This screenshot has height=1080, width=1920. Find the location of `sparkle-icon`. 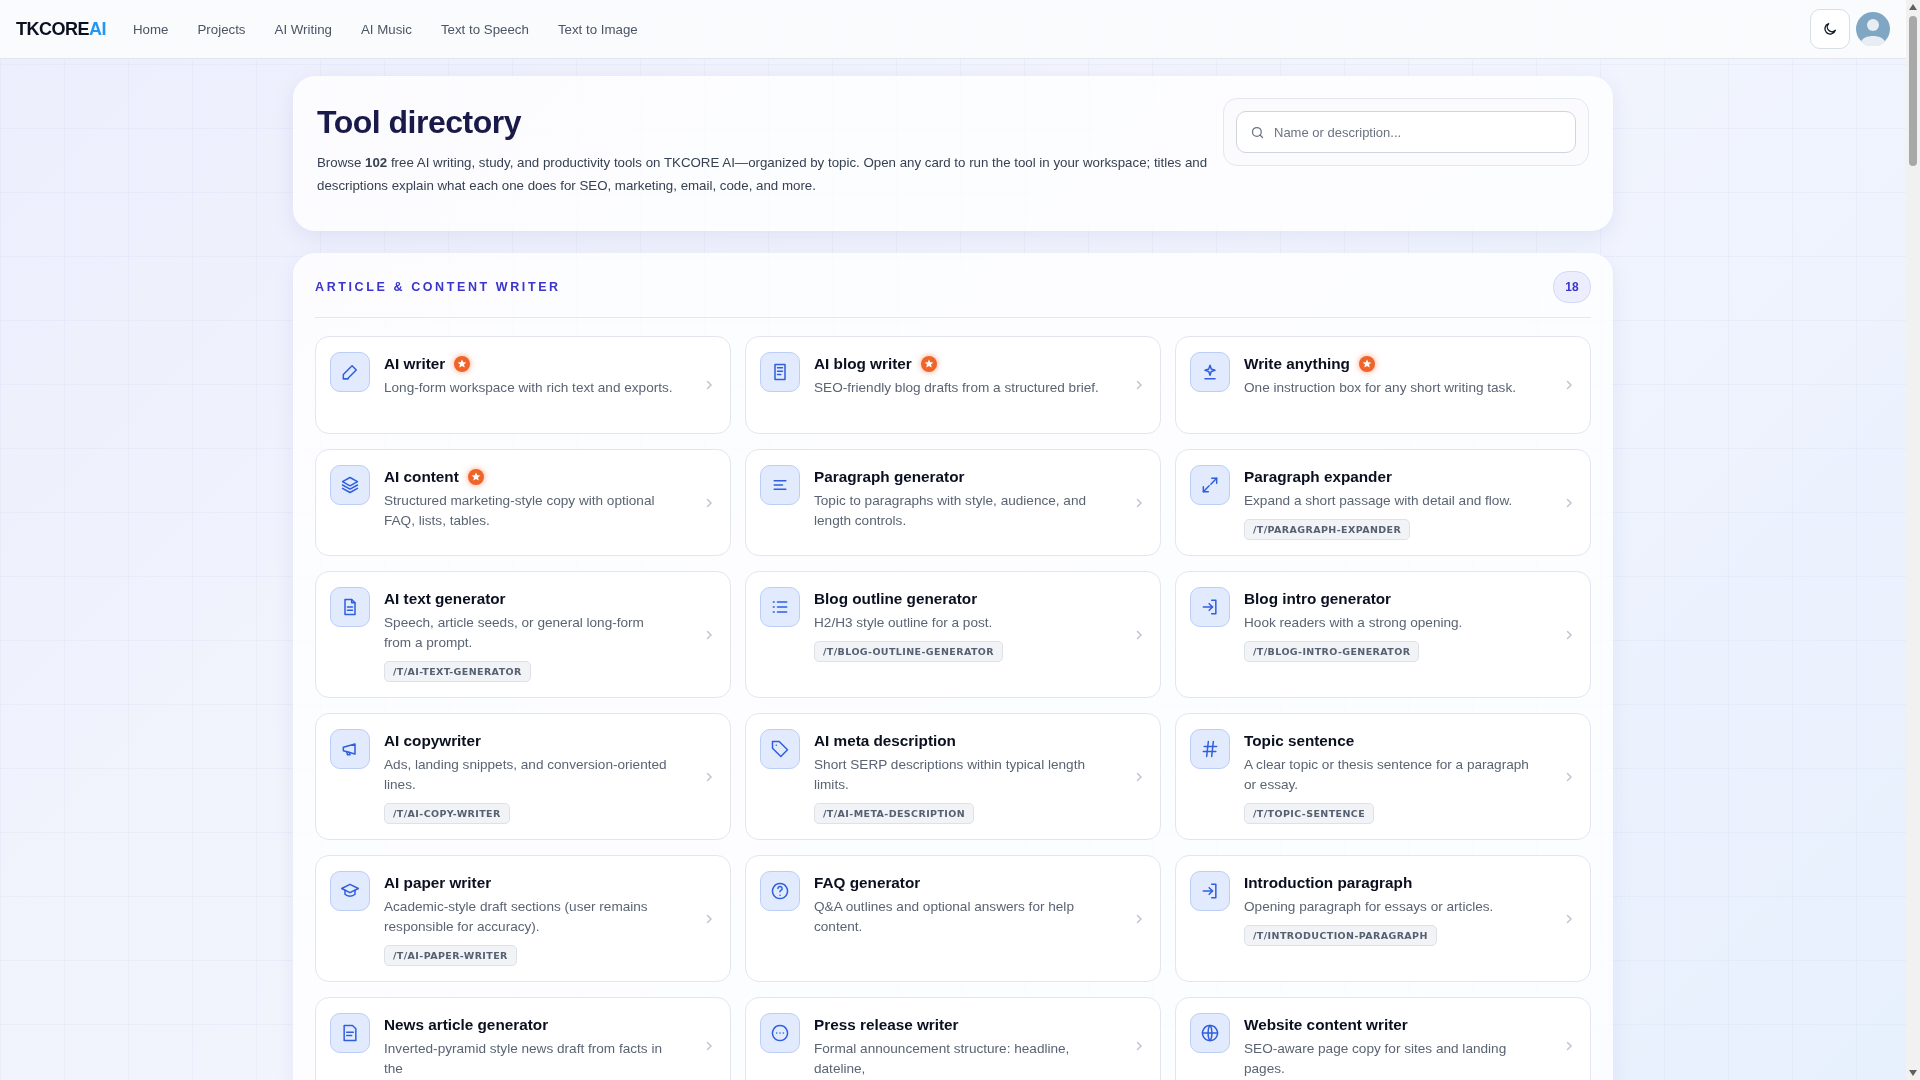

sparkle-icon is located at coordinates (1210, 372).